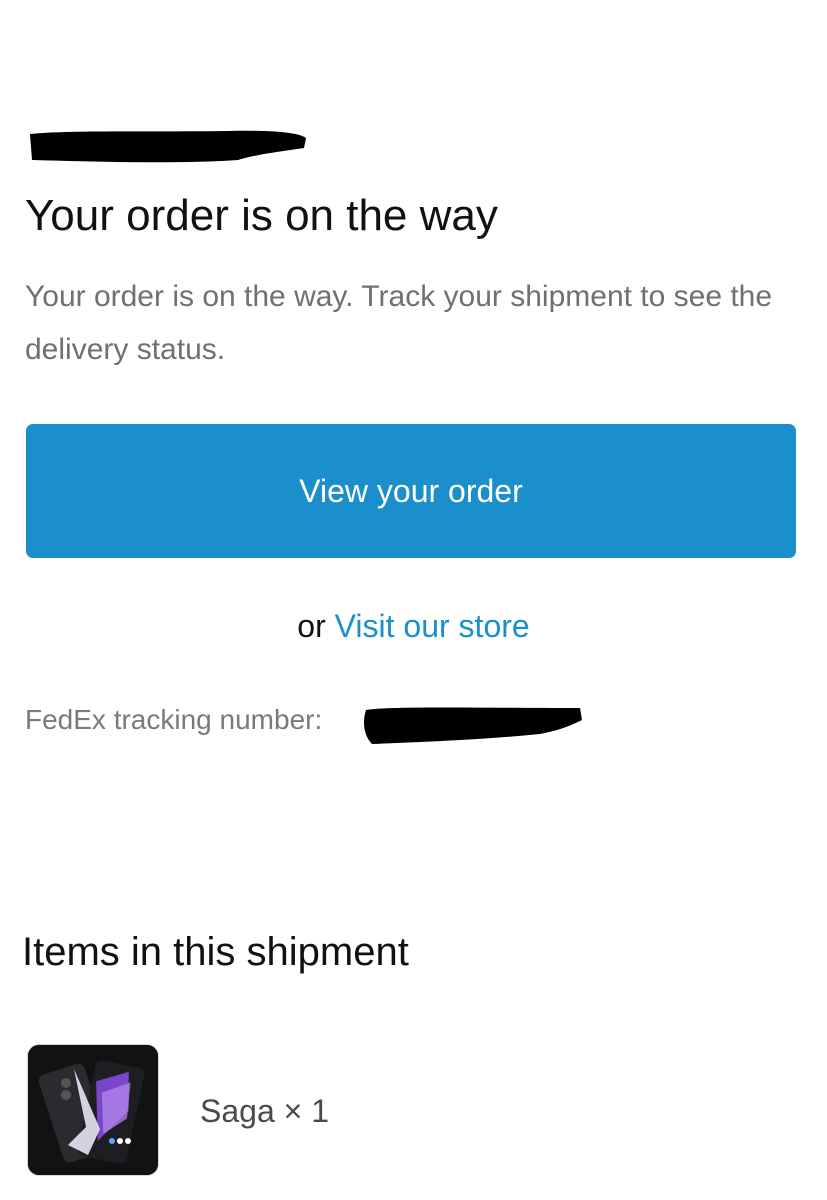 The height and width of the screenshot is (1200, 827). I want to click on product-thumbnail, so click(93, 1110).